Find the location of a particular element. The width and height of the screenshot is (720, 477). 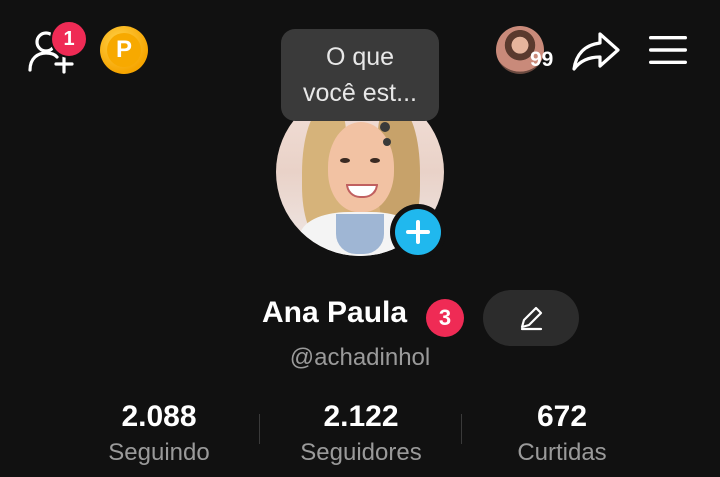

stat-label: Curtidas is located at coordinates (562, 452).